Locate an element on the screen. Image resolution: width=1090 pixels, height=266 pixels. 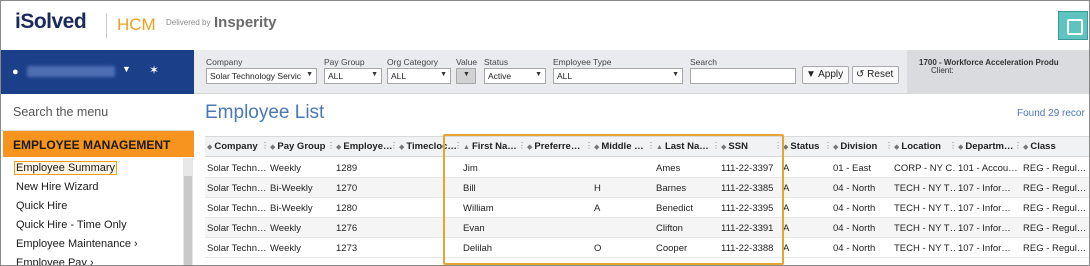
isolved-logo: iSolved is located at coordinates (51, 22).